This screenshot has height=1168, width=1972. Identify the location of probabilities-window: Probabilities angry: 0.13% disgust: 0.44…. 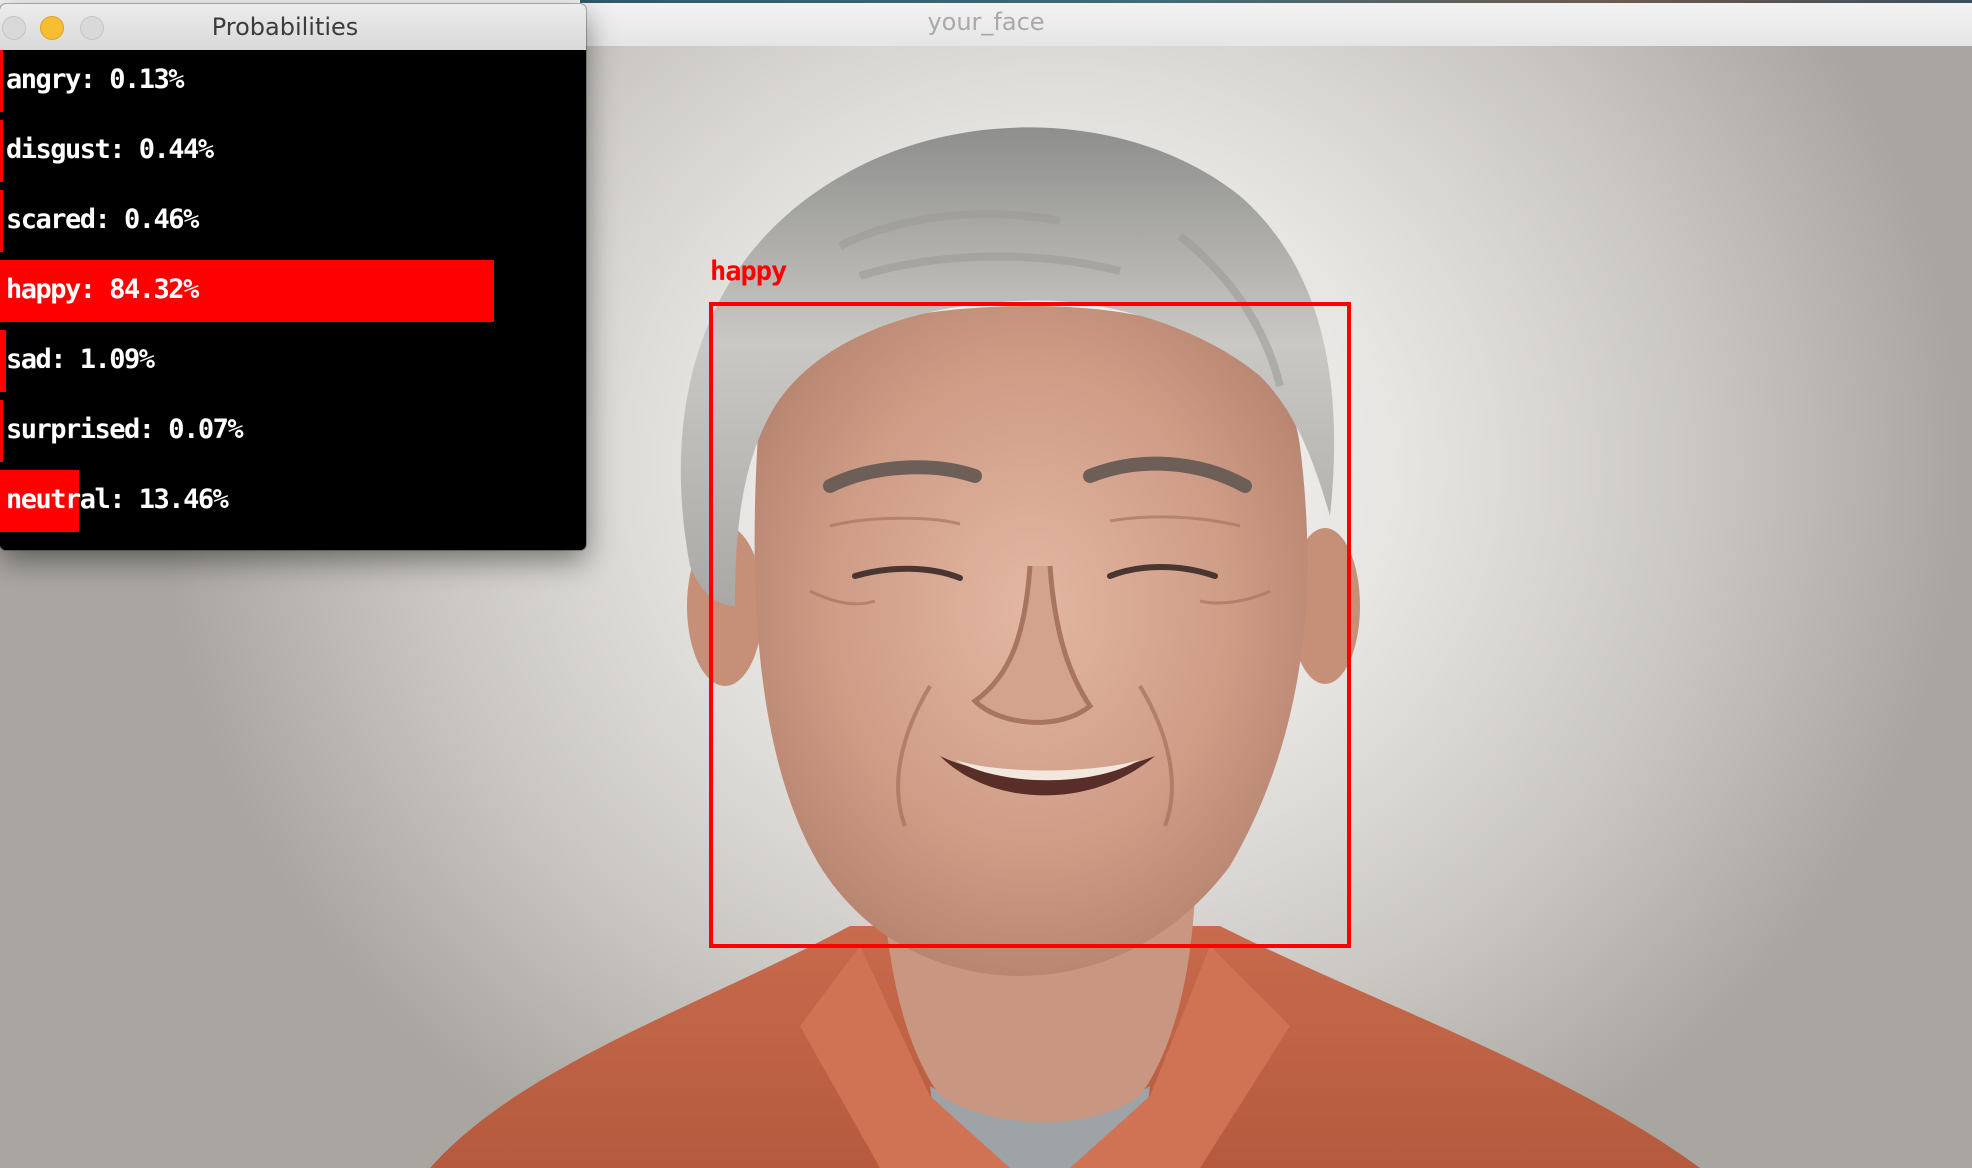
(293, 277).